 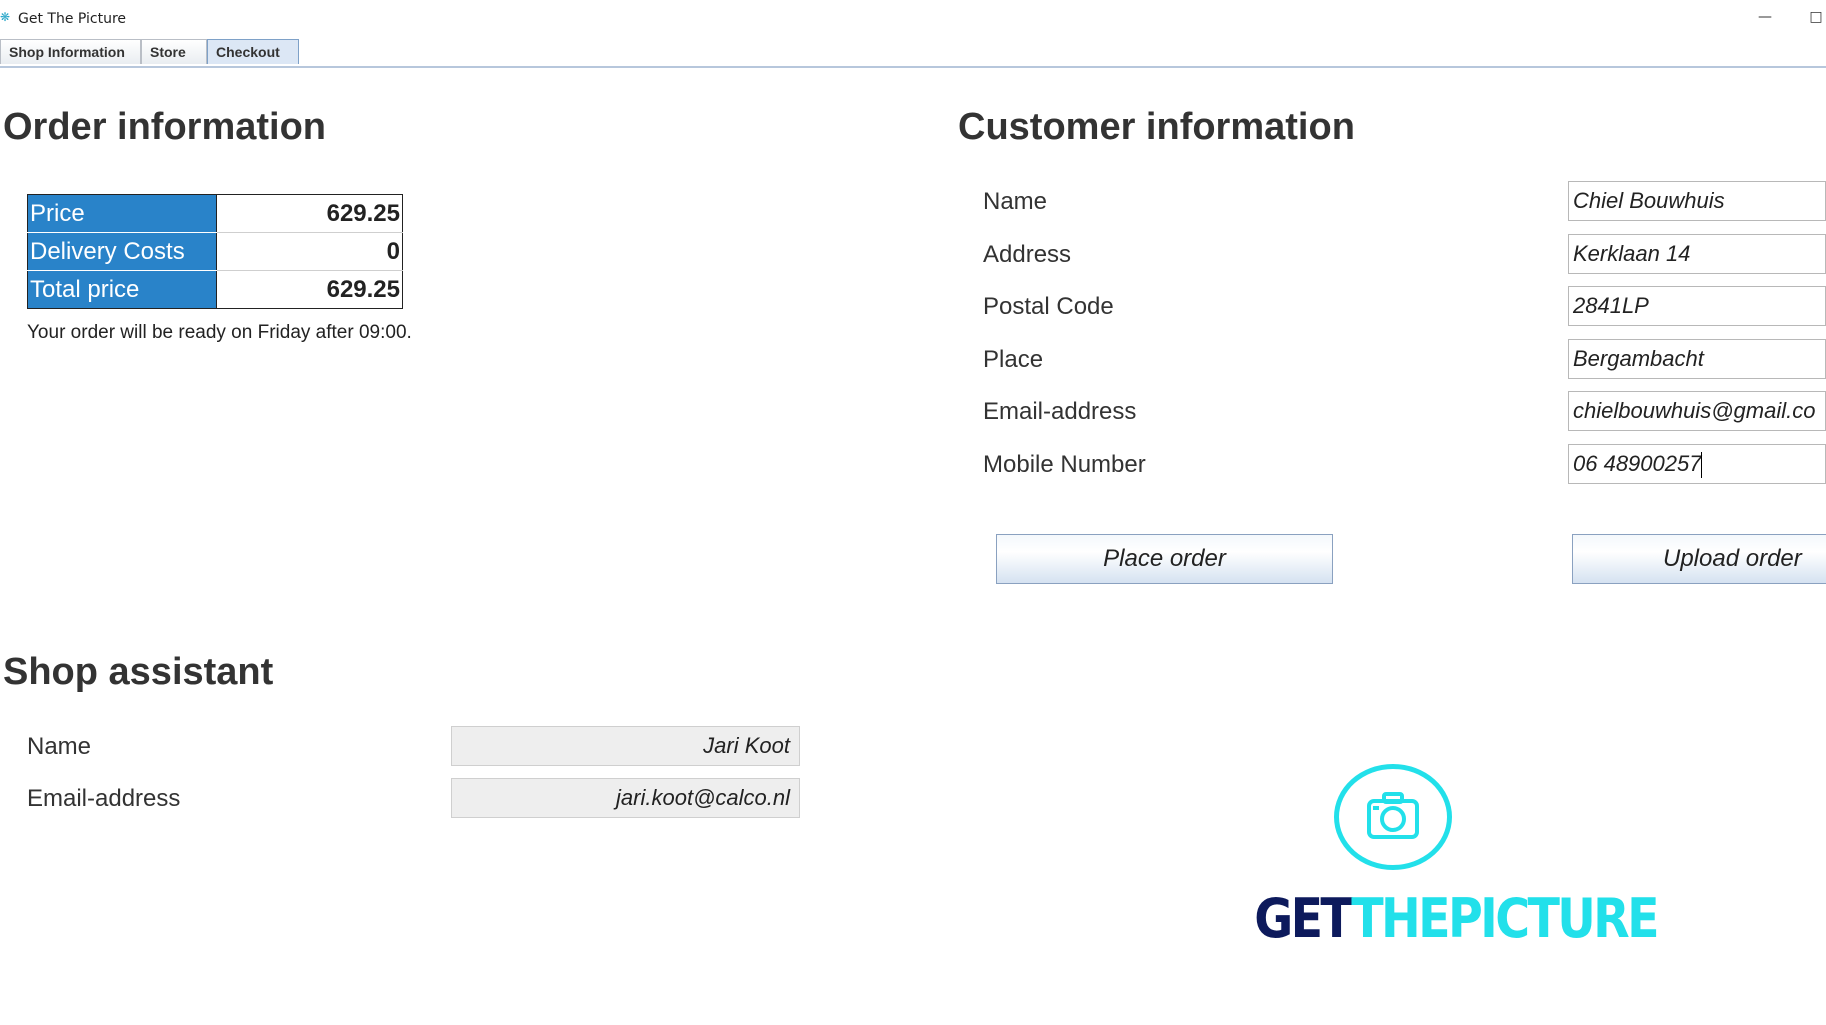 What do you see at coordinates (70, 51) in the screenshot?
I see `tab-shop-information: Shop Information` at bounding box center [70, 51].